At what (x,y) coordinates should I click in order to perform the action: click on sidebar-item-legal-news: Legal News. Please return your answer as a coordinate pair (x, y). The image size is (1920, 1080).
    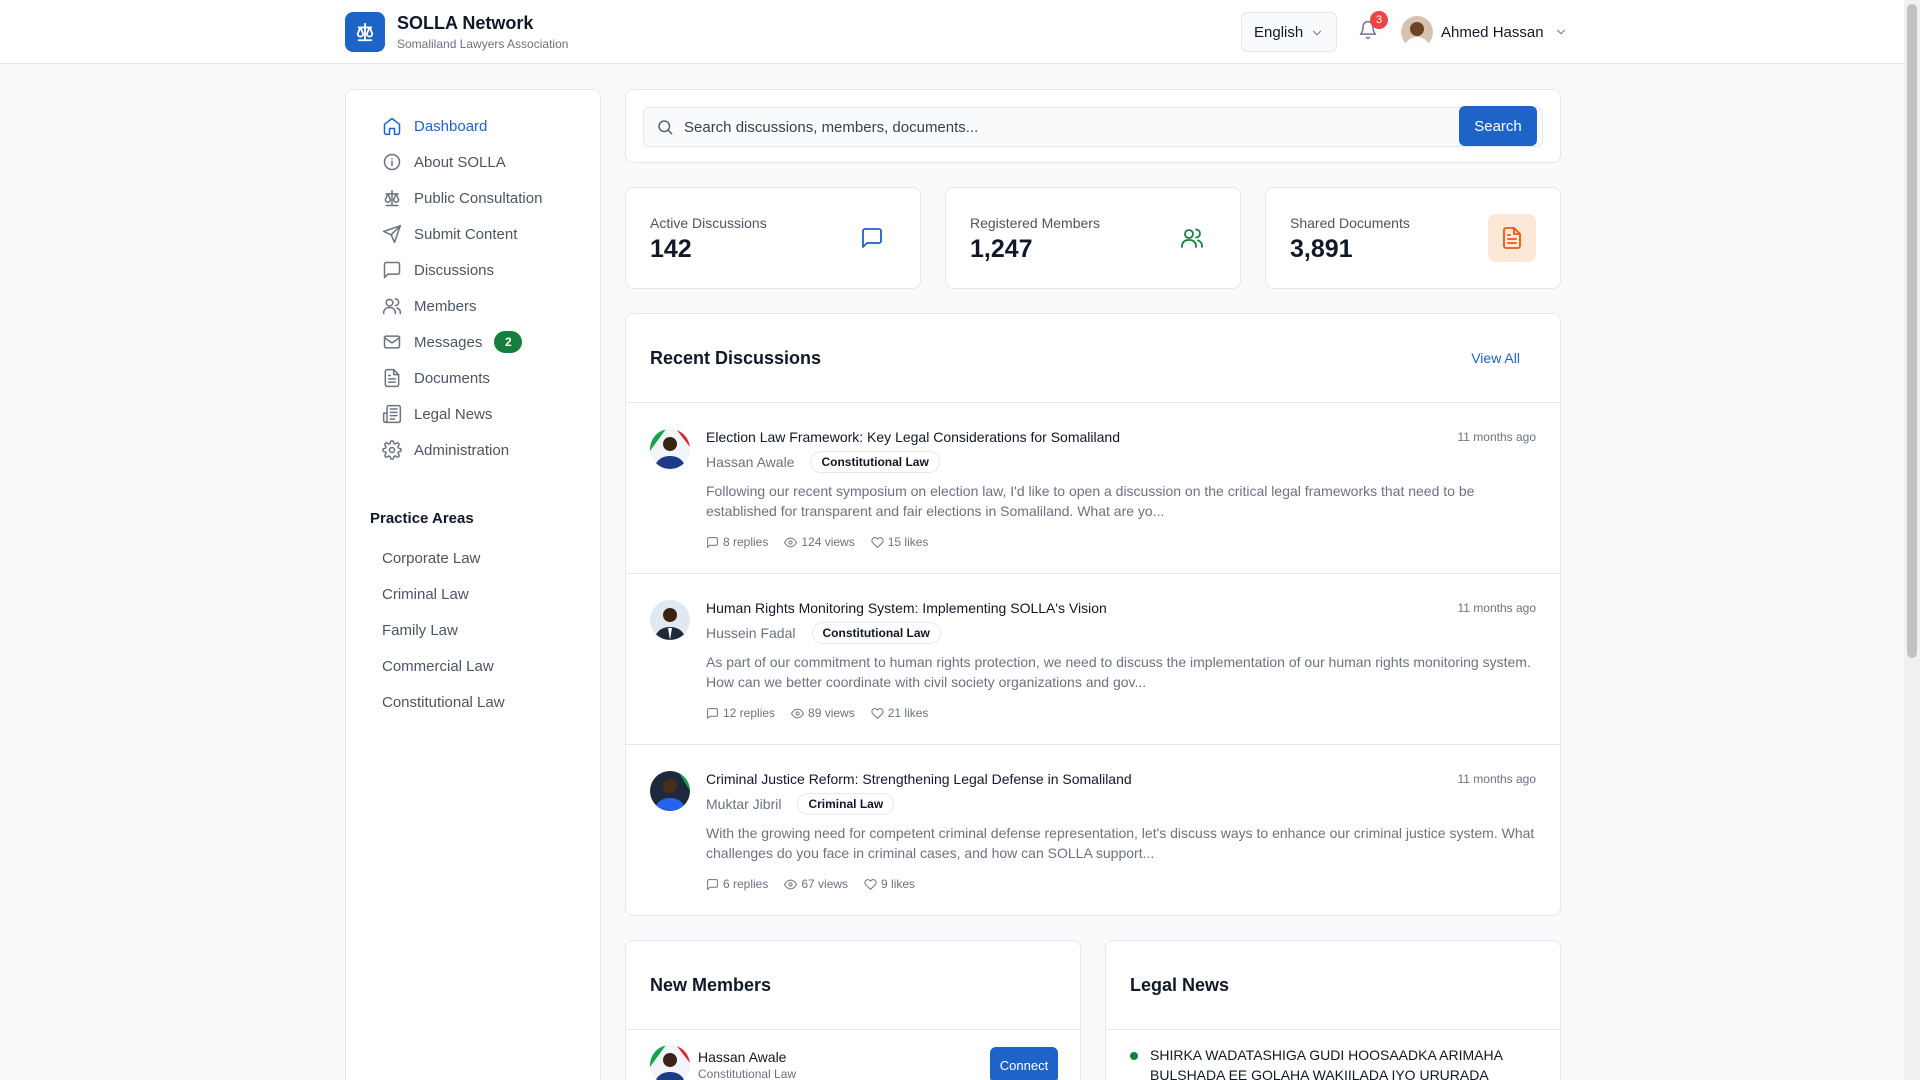
    Looking at the image, I should click on (473, 414).